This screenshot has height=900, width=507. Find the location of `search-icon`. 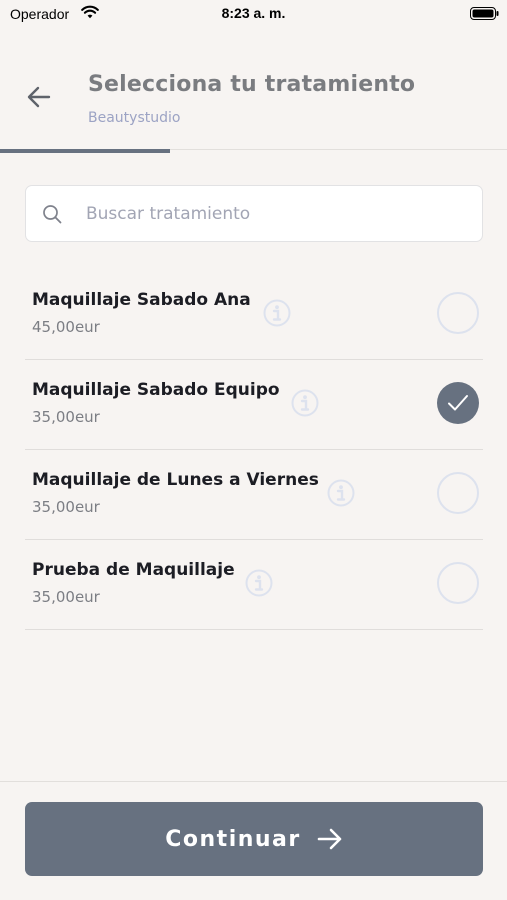

search-icon is located at coordinates (52, 214).